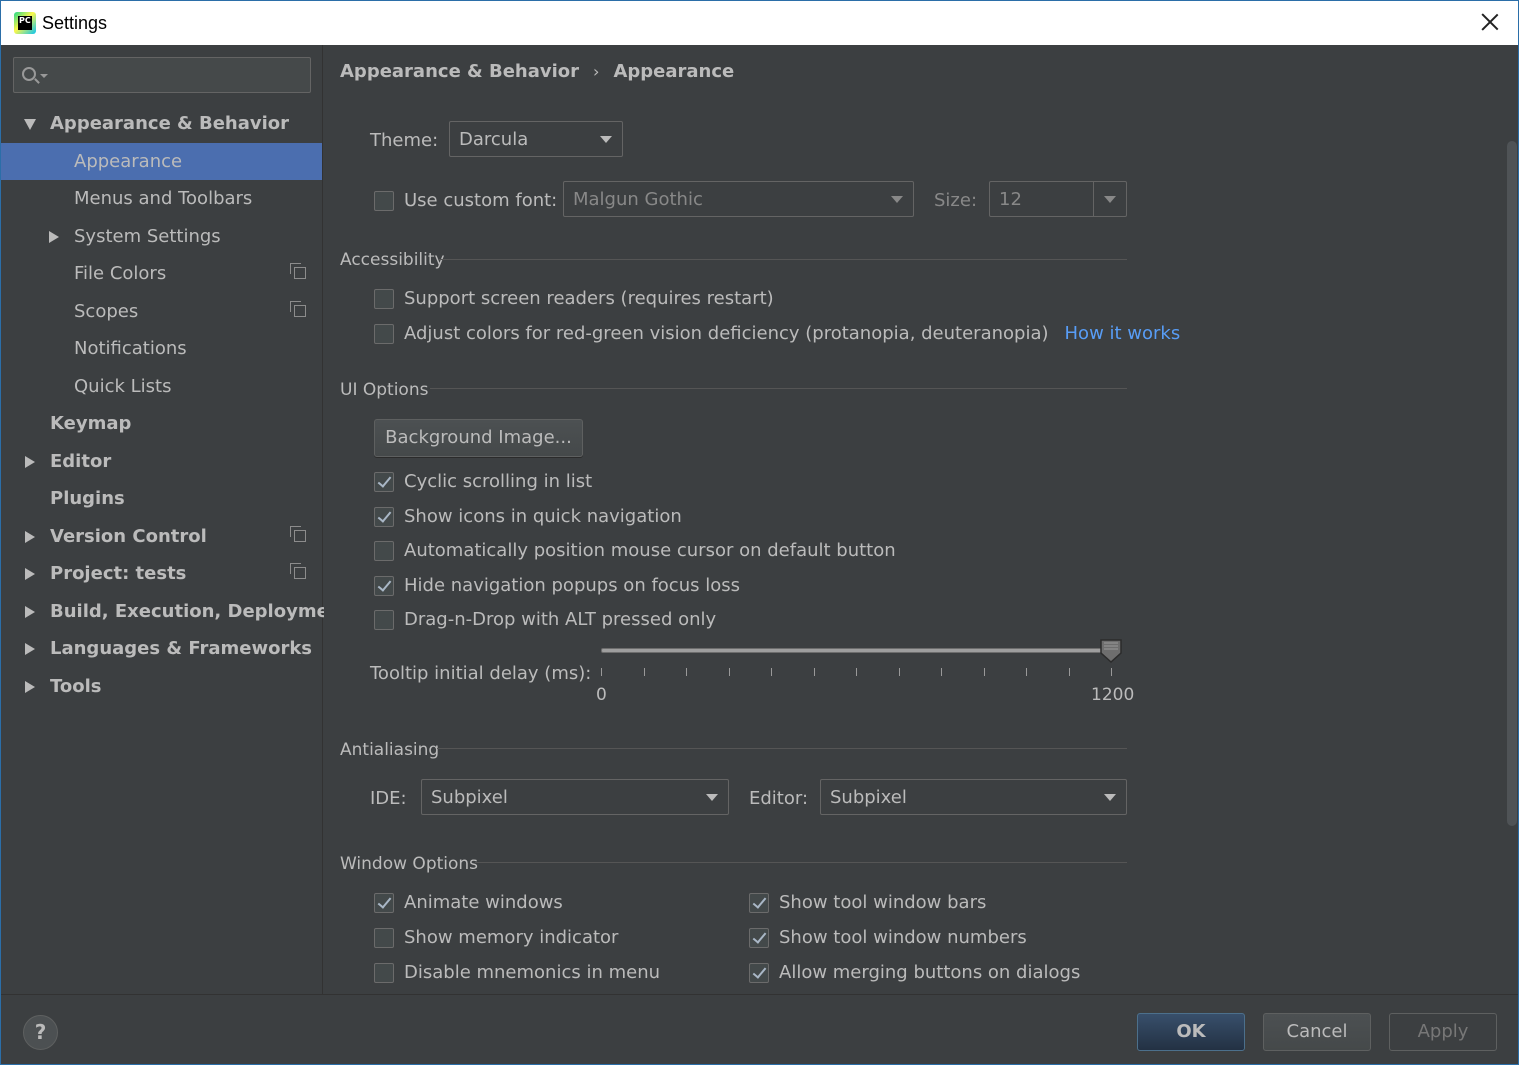 The image size is (1519, 1065). What do you see at coordinates (161, 687) in the screenshot?
I see `sidebar-item-tools: Tools` at bounding box center [161, 687].